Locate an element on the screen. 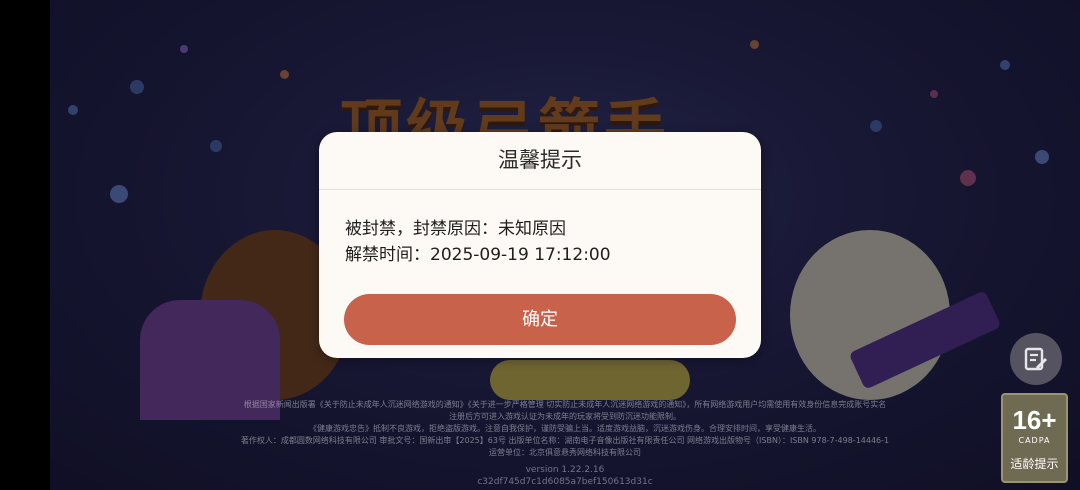 The height and width of the screenshot is (490, 1080). age-rating-label: 适龄提示 is located at coordinates (1034, 464).